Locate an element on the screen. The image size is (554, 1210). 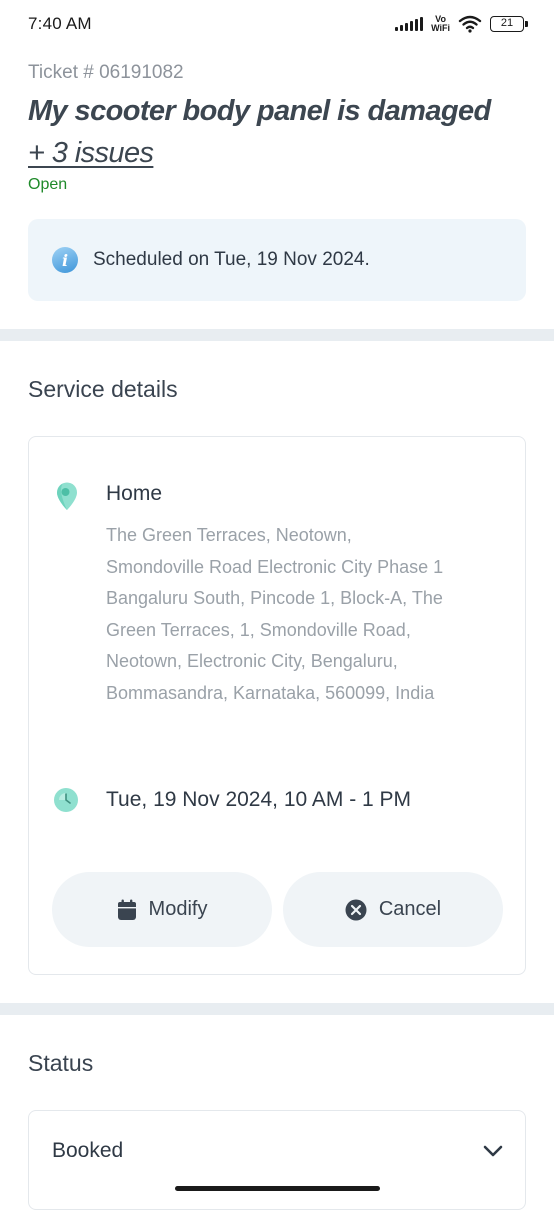
status-icons: Vo WiFi 21 is located at coordinates (461, 24).